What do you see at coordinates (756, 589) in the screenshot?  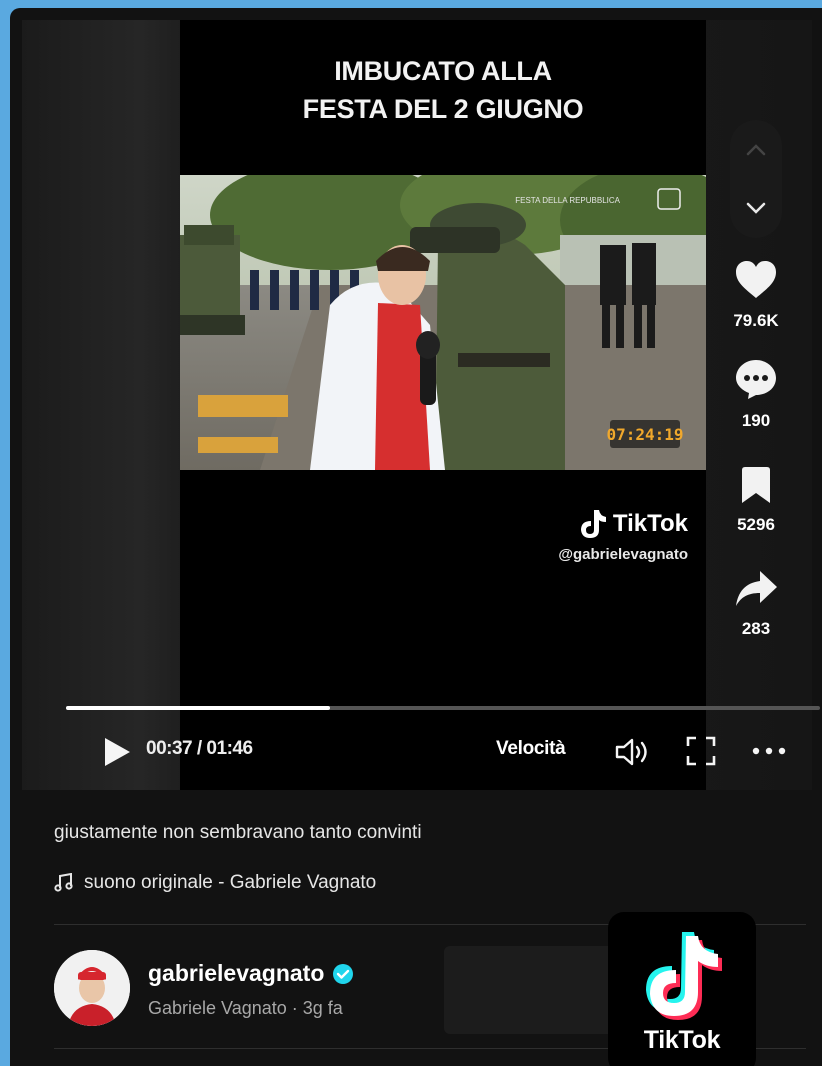 I see `share-icon` at bounding box center [756, 589].